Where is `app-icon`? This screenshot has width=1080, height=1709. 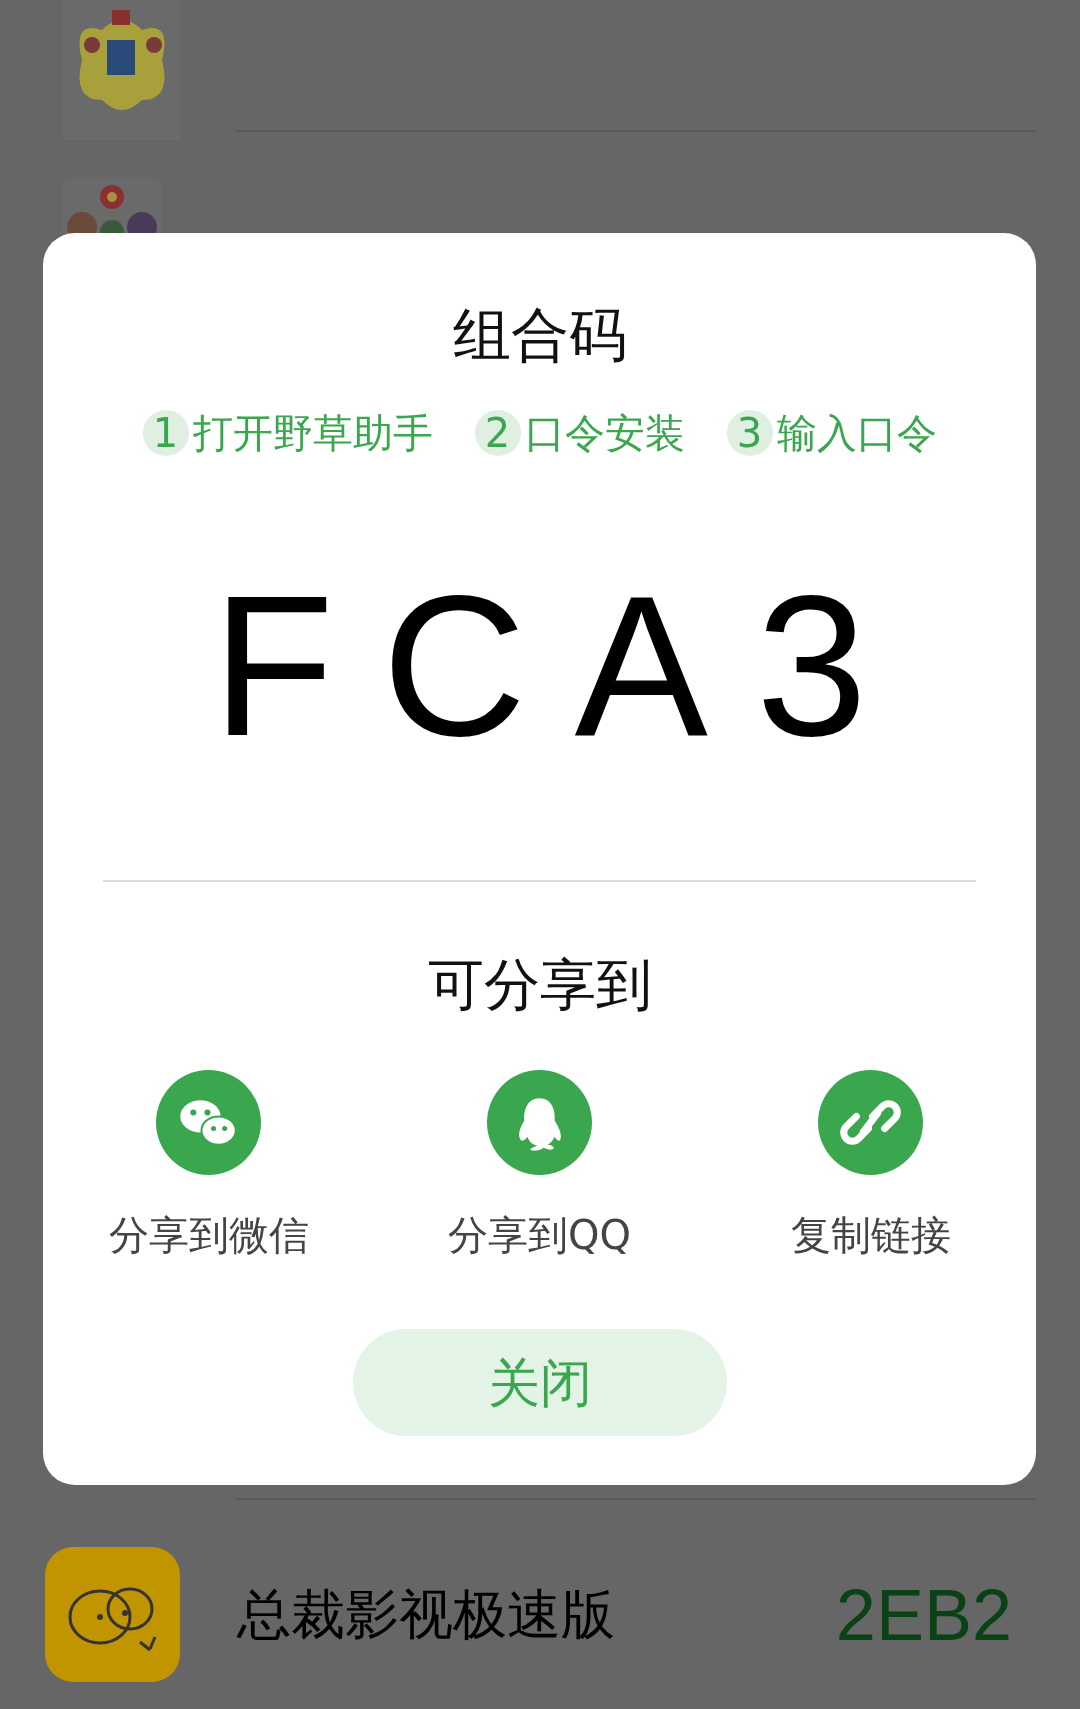 app-icon is located at coordinates (112, 1614).